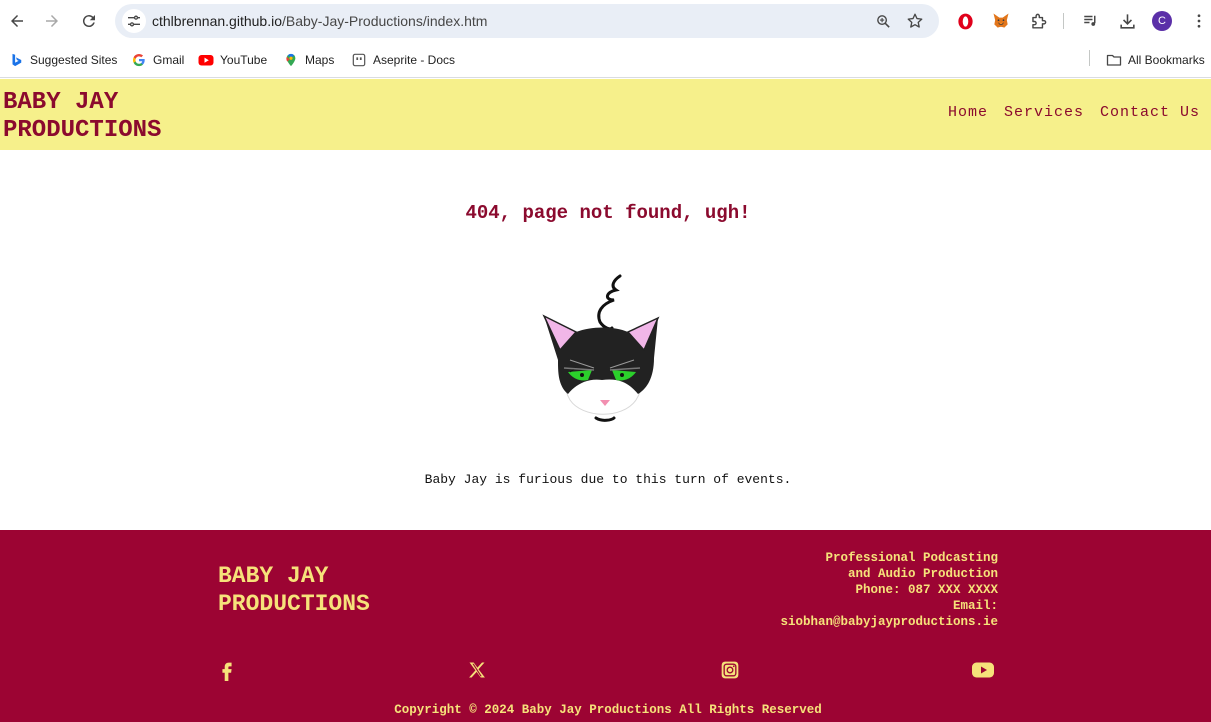 This screenshot has width=1211, height=722. What do you see at coordinates (889, 622) in the screenshot?
I see `footer-email: siobhan@babyjayproductions.ie` at bounding box center [889, 622].